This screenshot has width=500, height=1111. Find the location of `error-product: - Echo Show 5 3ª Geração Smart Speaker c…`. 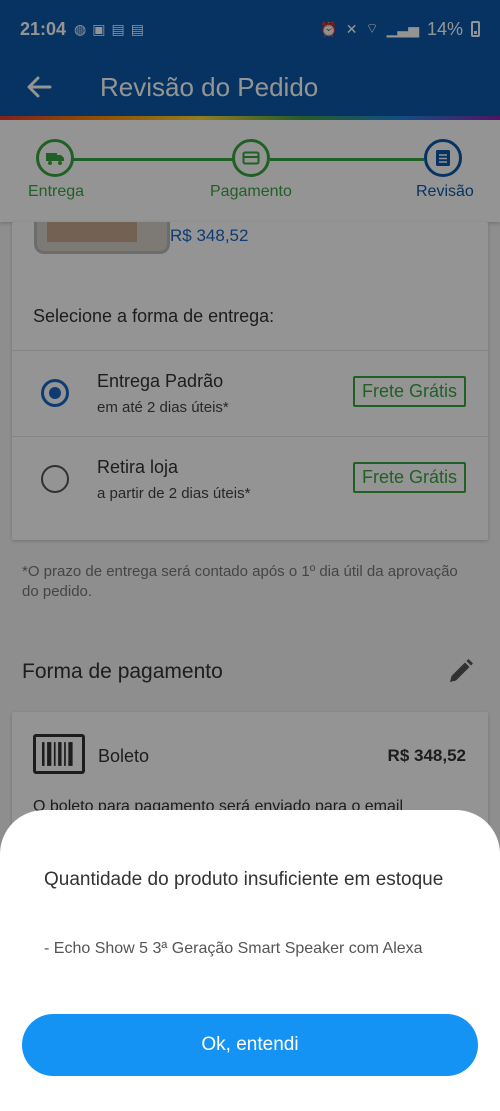

error-product: - Echo Show 5 3ª Geração Smart Speaker c… is located at coordinates (233, 948).